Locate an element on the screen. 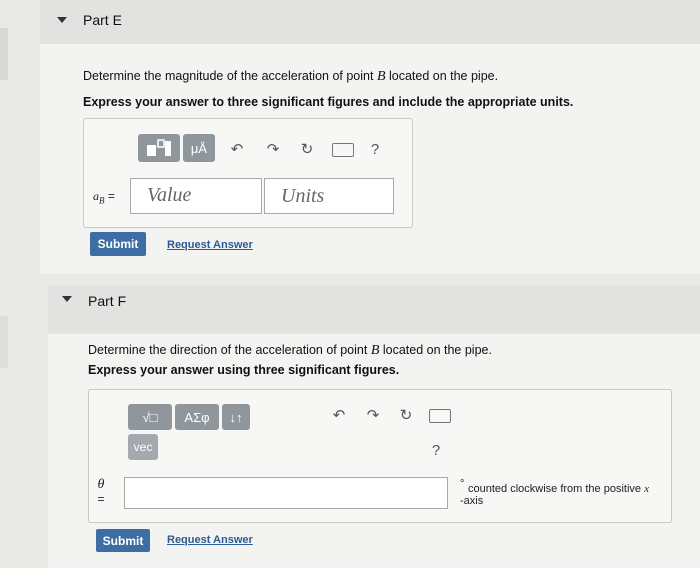 This screenshot has width=700, height=568. vec-icon: vec is located at coordinates (143, 447).